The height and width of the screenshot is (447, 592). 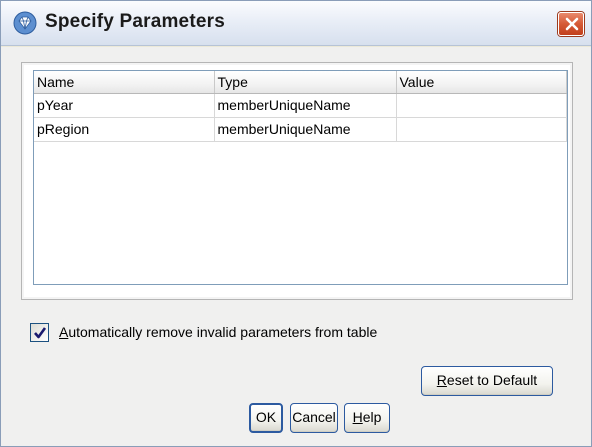 I want to click on help-label: elp, so click(x=372, y=417).